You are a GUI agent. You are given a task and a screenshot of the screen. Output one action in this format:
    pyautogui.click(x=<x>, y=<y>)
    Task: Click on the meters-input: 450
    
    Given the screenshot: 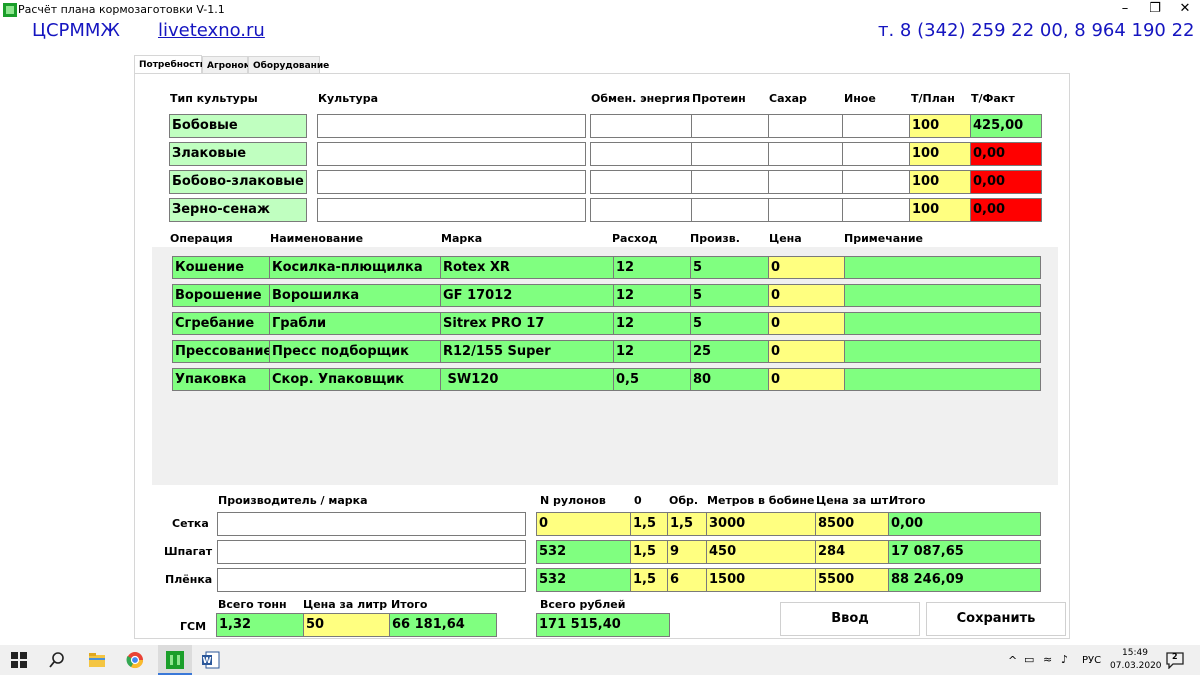 What is the action you would take?
    pyautogui.click(x=761, y=552)
    